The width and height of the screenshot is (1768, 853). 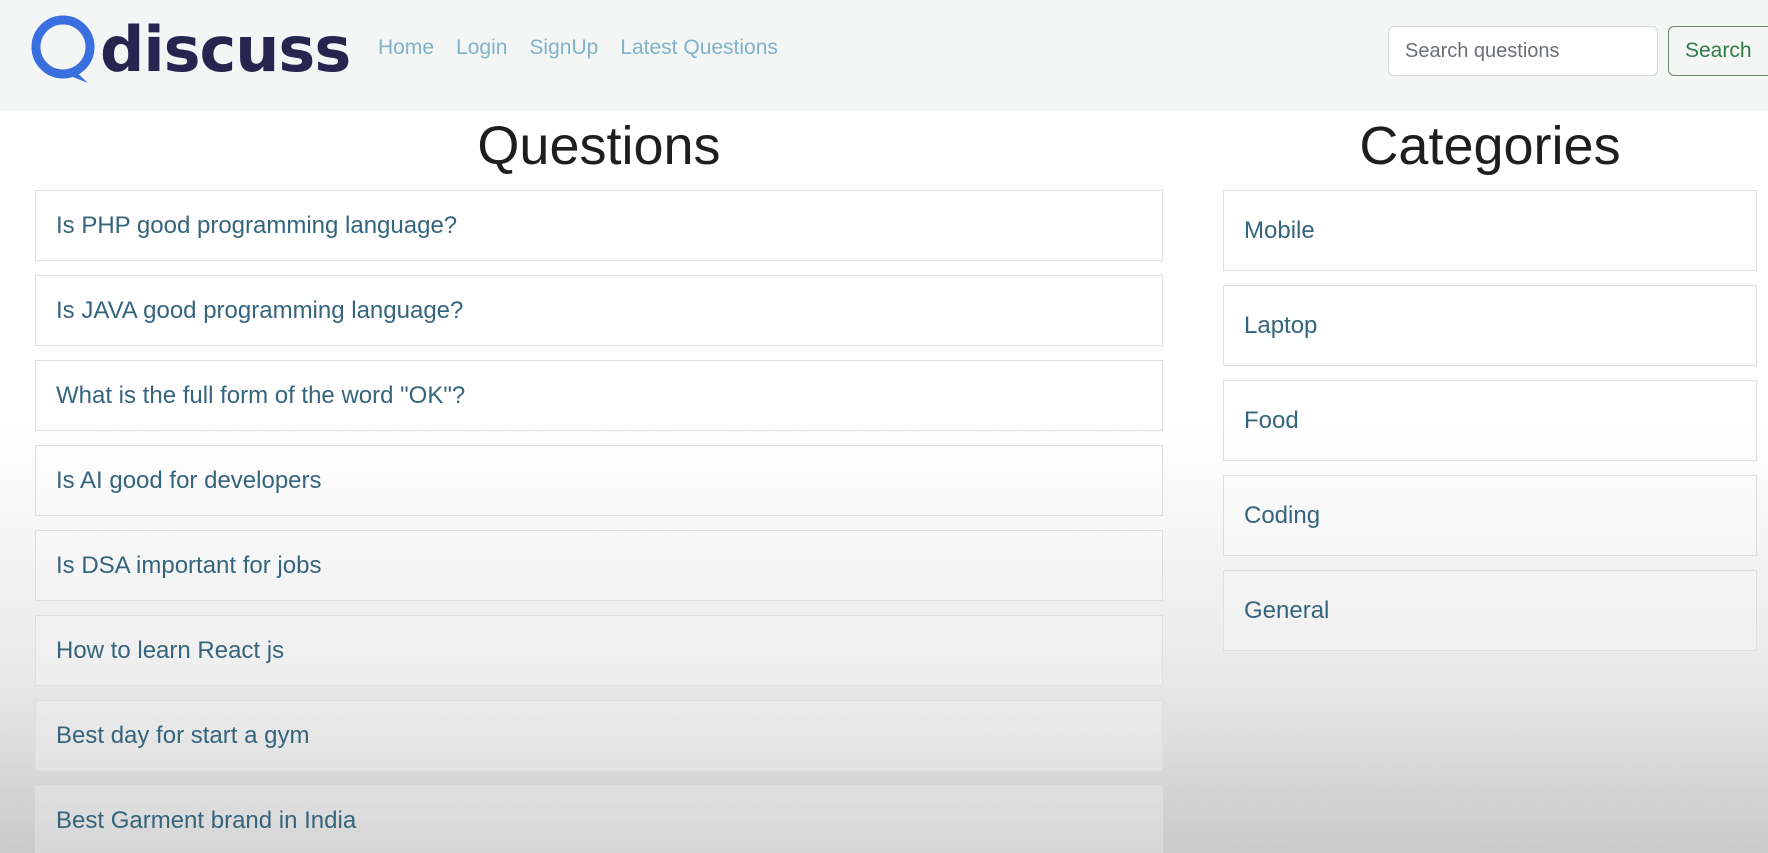 I want to click on nav-link-home: Home, so click(x=406, y=48).